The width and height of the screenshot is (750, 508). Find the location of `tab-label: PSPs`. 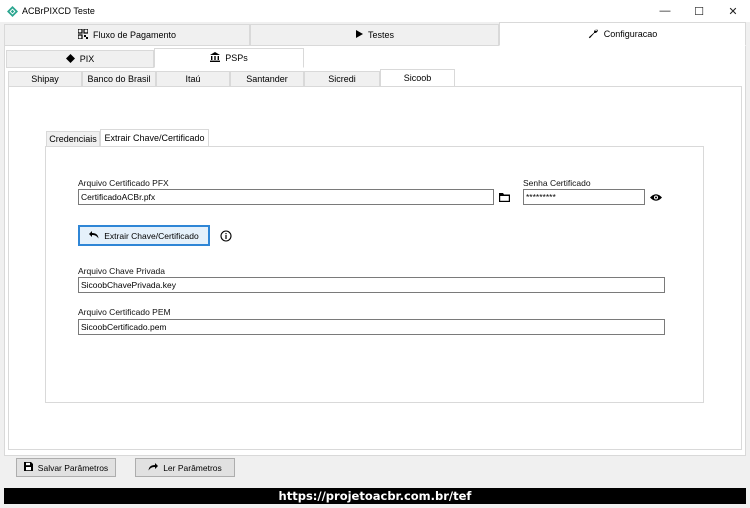

tab-label: PSPs is located at coordinates (236, 58).